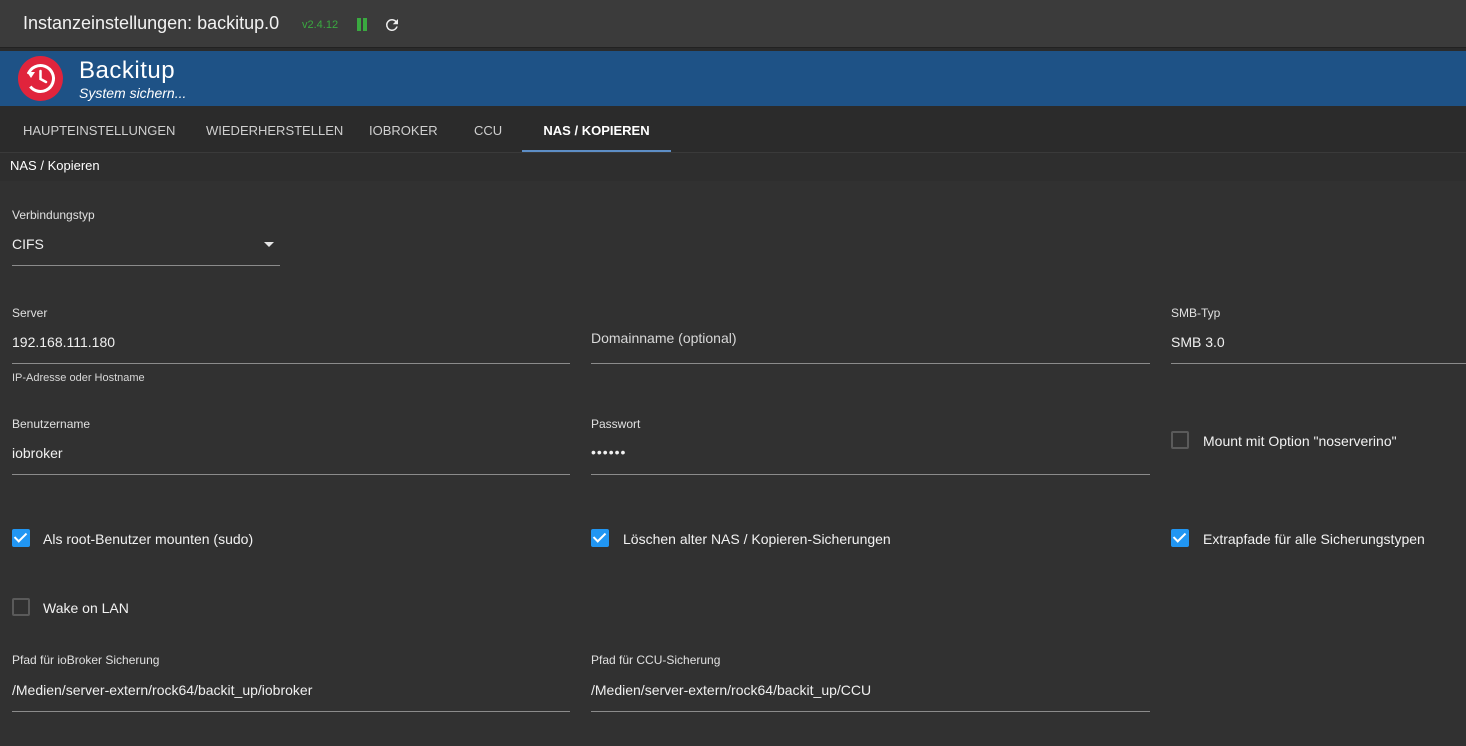  I want to click on domain-input: Domainname (optional), so click(664, 338).